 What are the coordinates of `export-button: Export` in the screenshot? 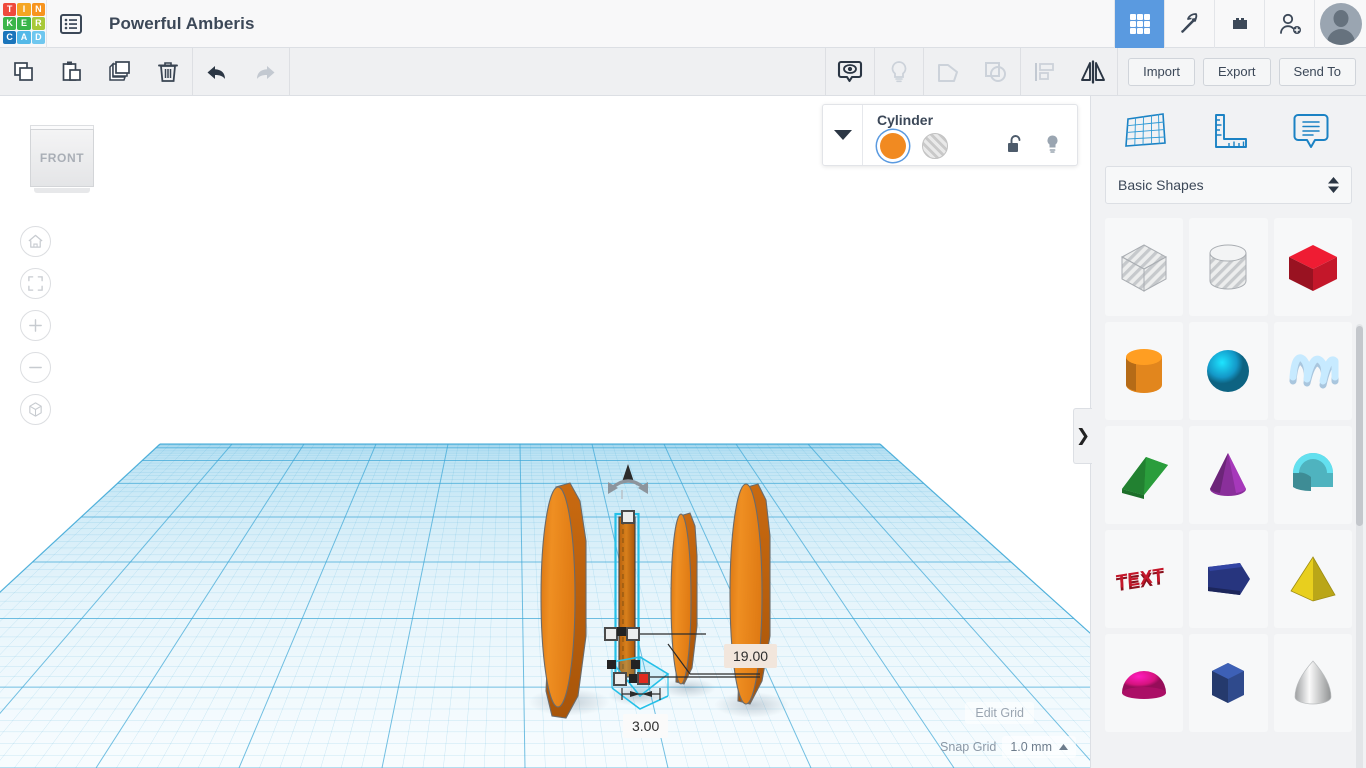 It's located at (1236, 71).